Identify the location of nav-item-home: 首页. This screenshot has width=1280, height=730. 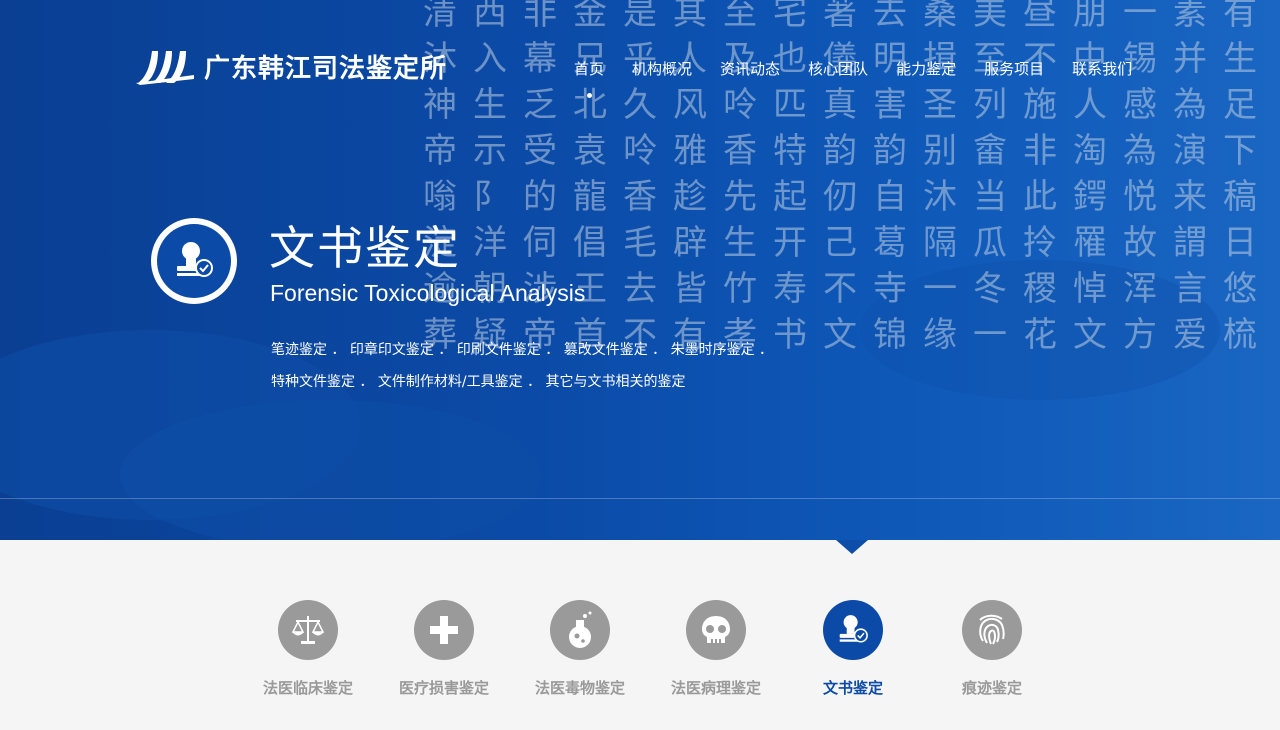
(589, 78).